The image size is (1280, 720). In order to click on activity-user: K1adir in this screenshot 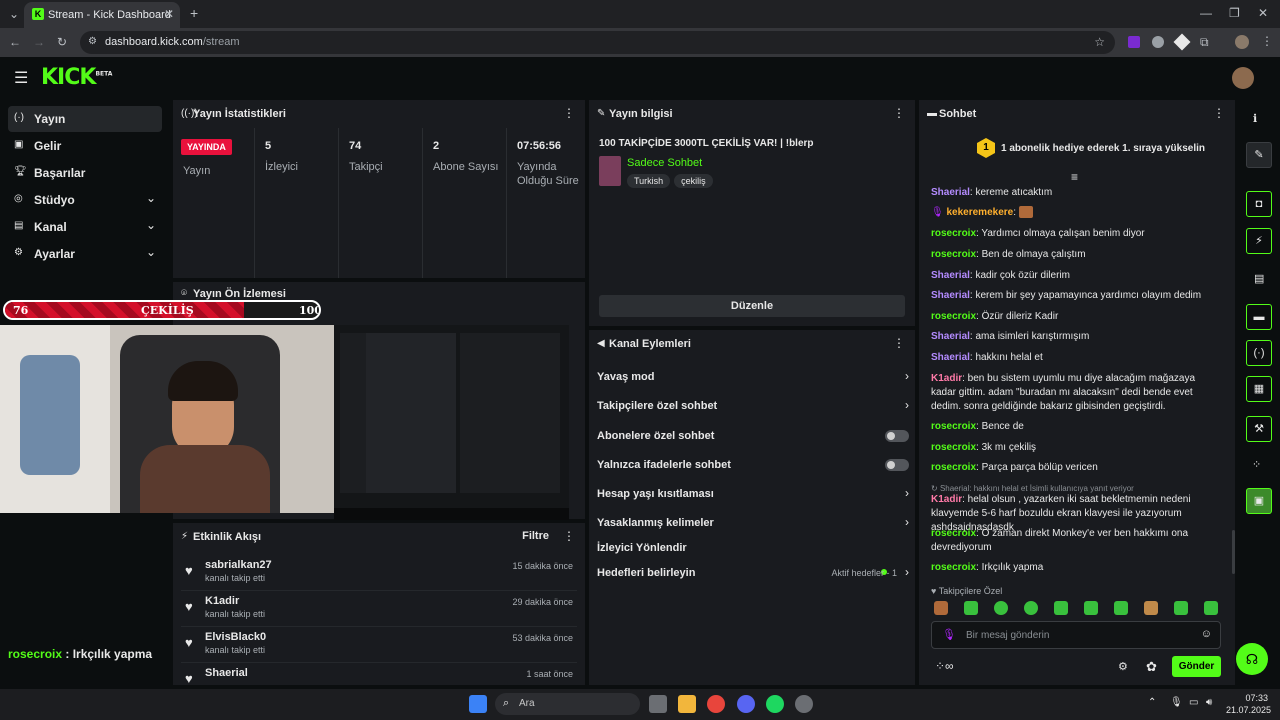, I will do `click(222, 601)`.